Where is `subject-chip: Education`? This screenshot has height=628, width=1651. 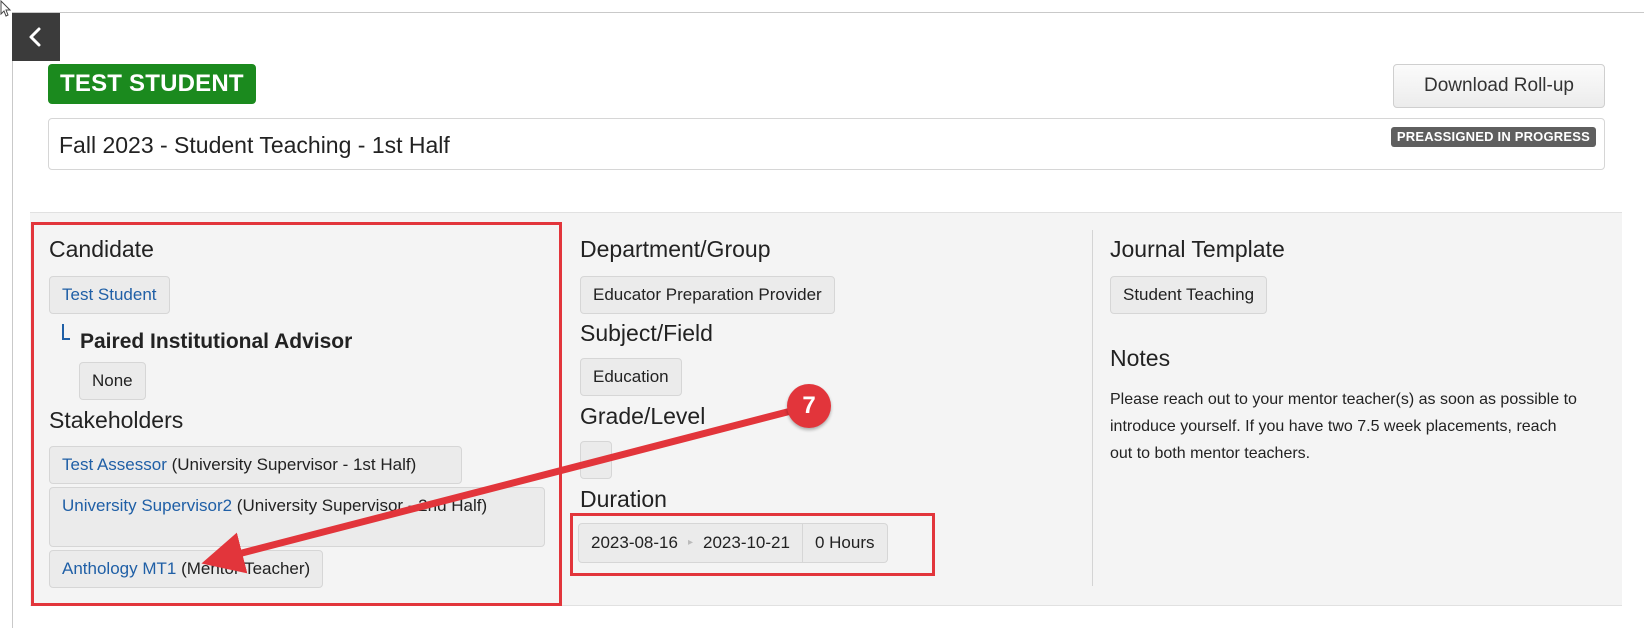 subject-chip: Education is located at coordinates (631, 377).